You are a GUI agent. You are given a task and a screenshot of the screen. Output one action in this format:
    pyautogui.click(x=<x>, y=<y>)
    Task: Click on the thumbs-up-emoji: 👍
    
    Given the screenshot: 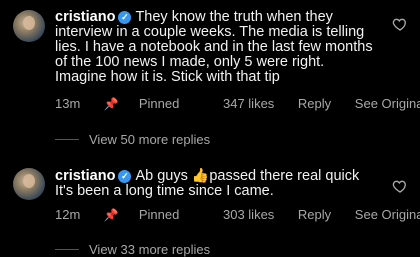 What is the action you would take?
    pyautogui.click(x=200, y=175)
    